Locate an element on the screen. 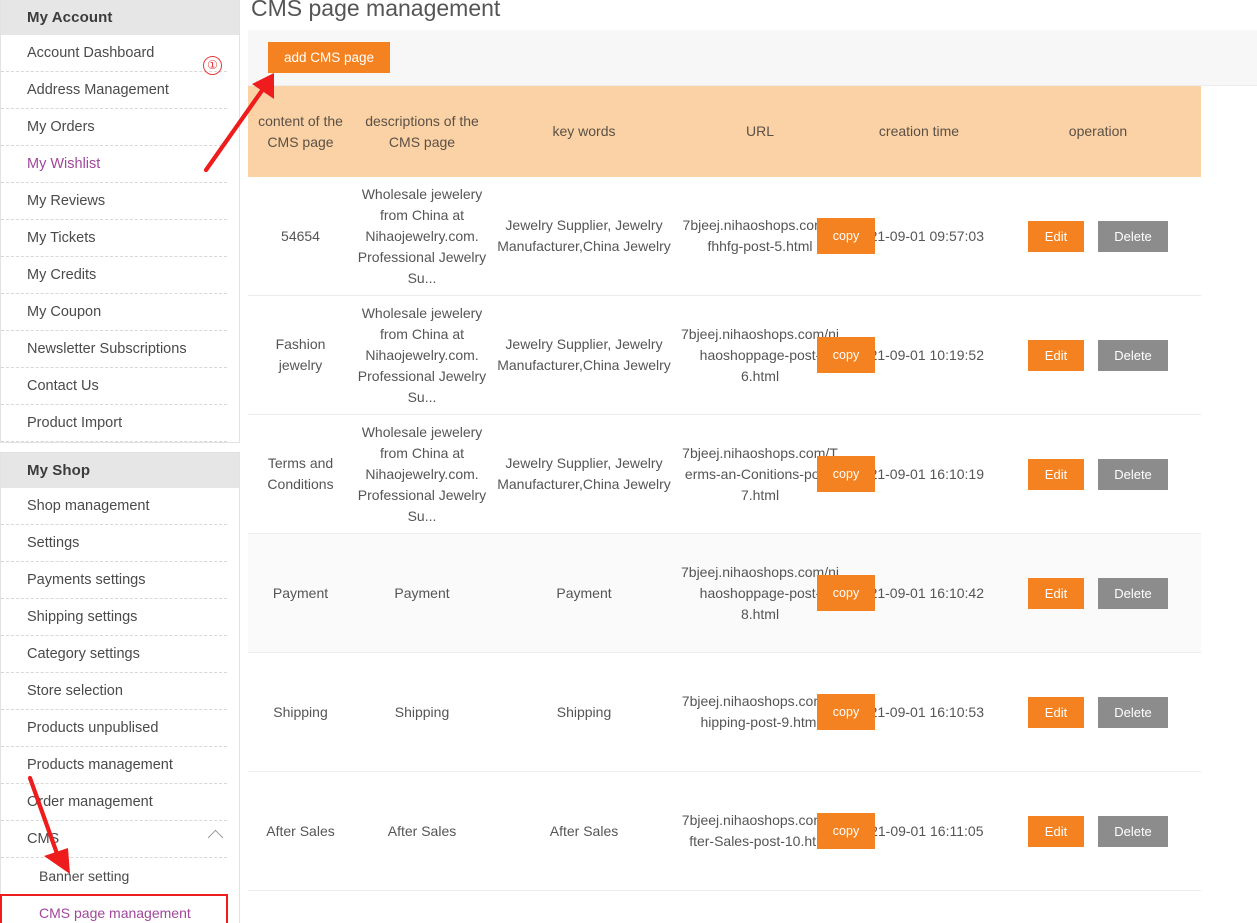  sidebar-item-address-management: Address Management is located at coordinates (114, 90).